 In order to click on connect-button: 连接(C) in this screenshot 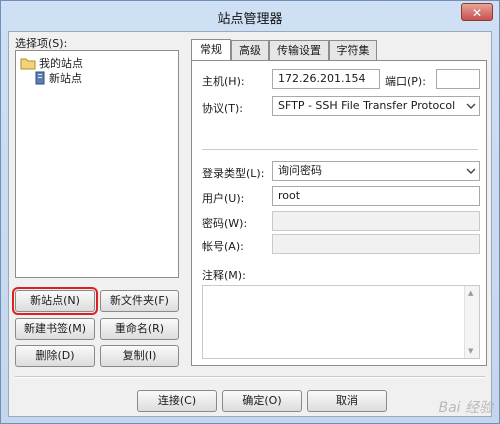, I will do `click(177, 401)`.